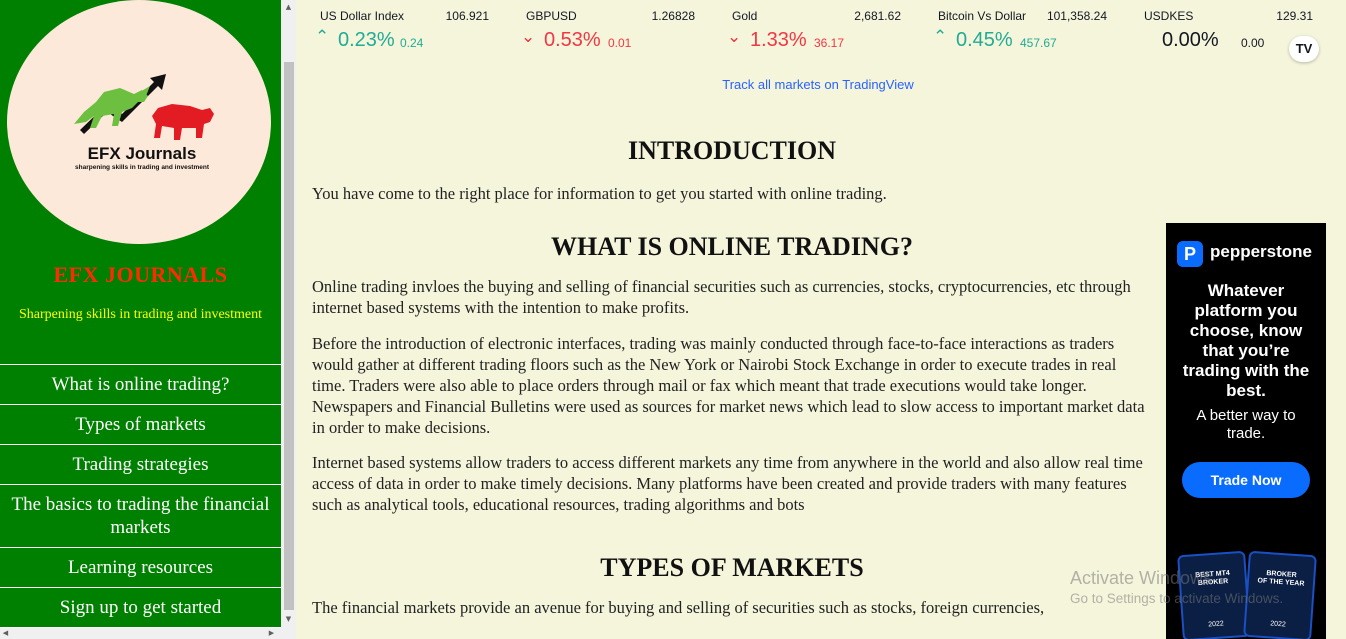 This screenshot has height=639, width=1346. I want to click on nav-item-sign-up: Sign up to get started, so click(140, 608).